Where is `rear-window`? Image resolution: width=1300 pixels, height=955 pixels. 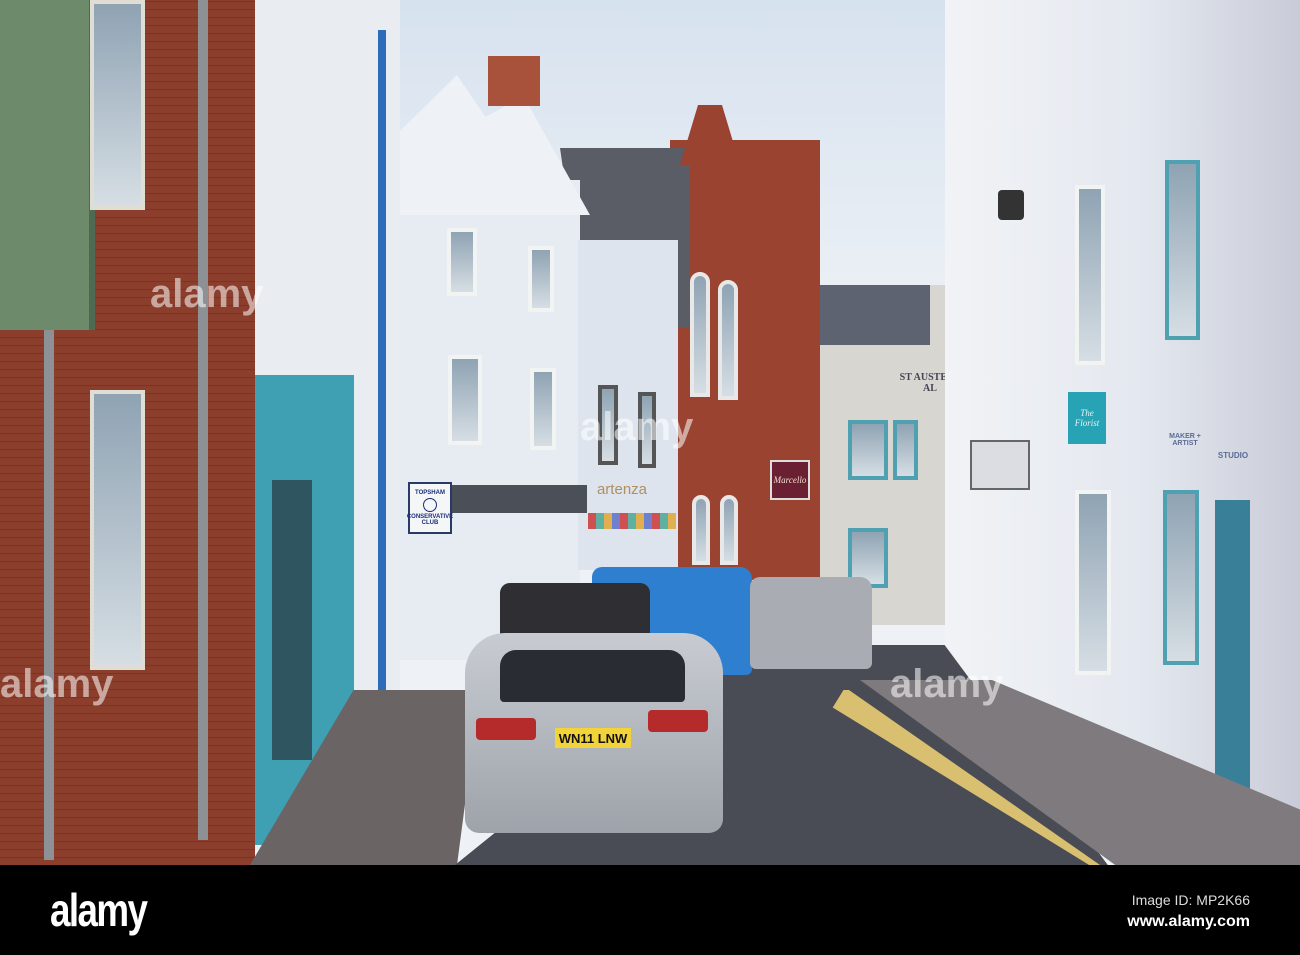
rear-window is located at coordinates (592, 676).